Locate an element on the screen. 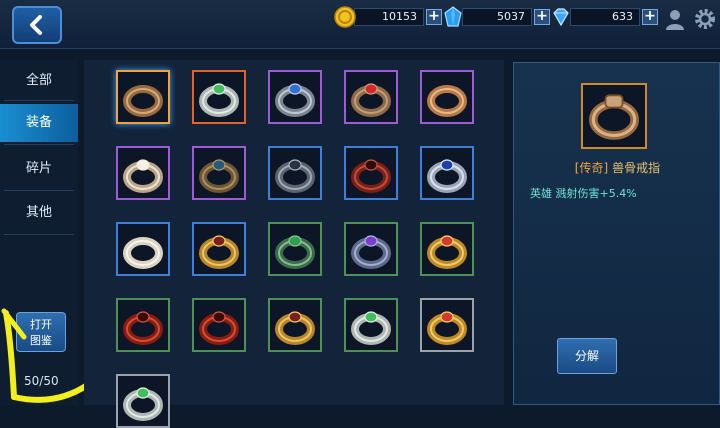  signet-ring-icon is located at coordinates (219, 176).